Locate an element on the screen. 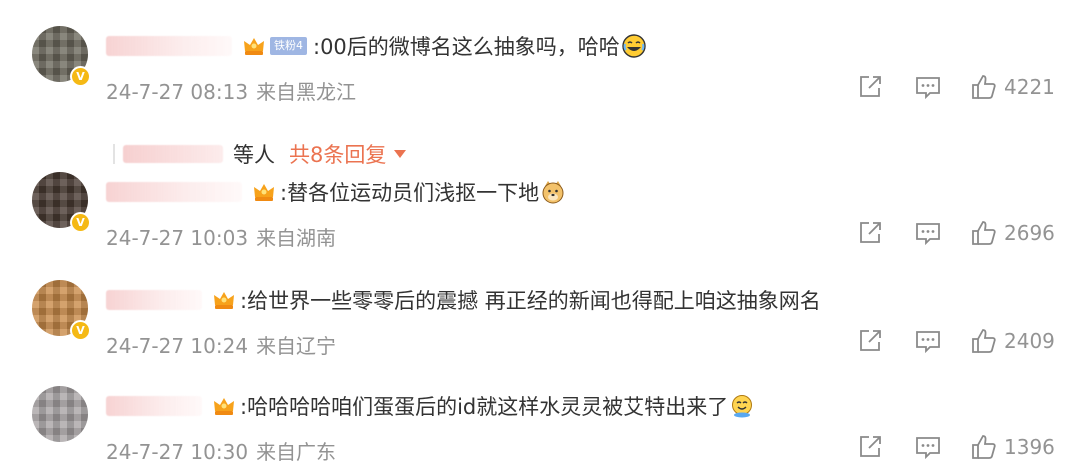  comment-actions: 2409 is located at coordinates (955, 341).